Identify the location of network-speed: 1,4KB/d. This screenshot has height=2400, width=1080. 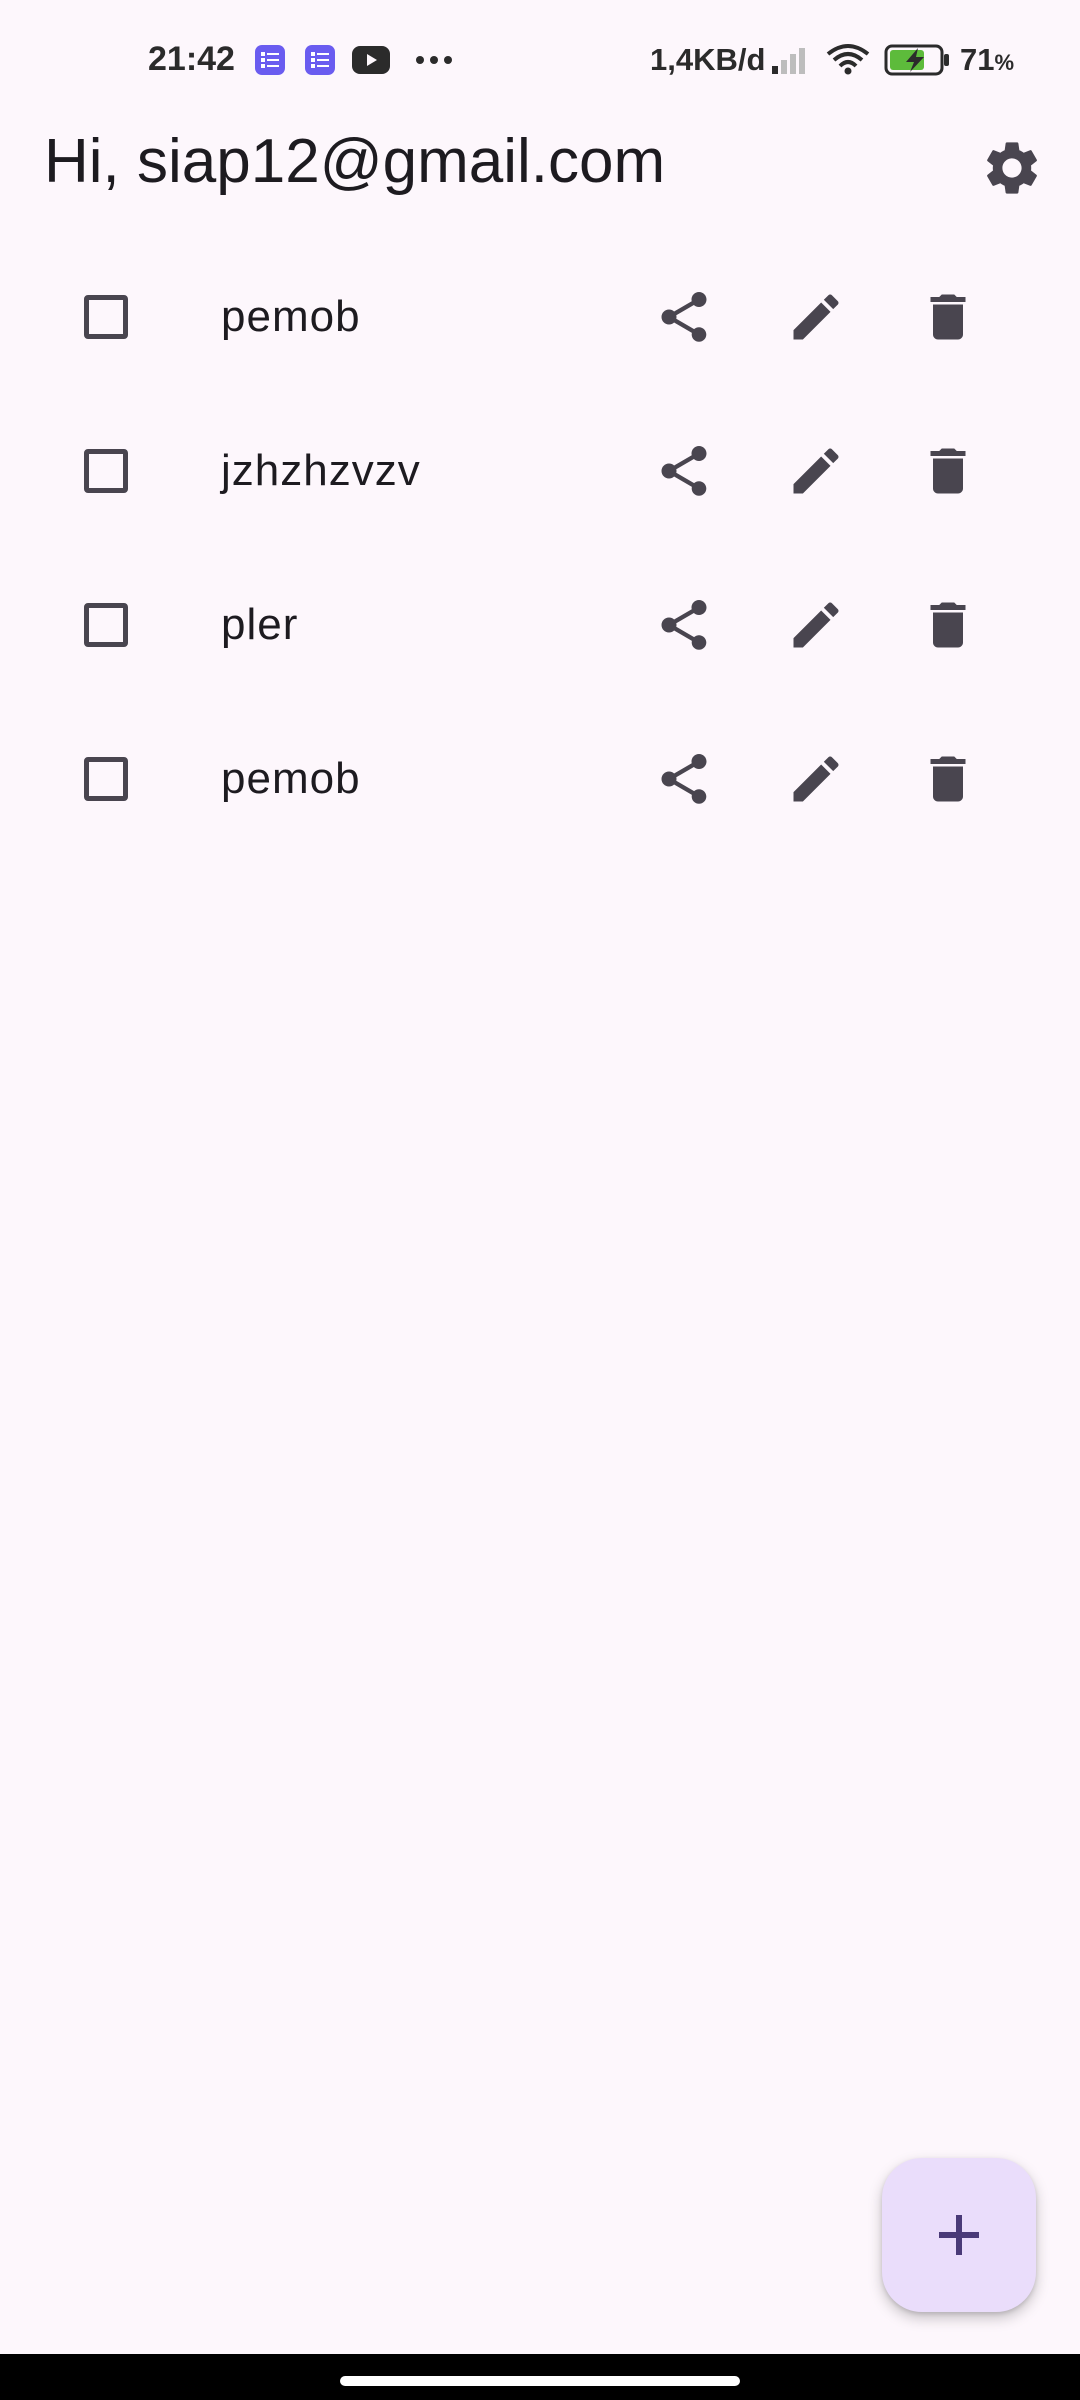
(708, 59).